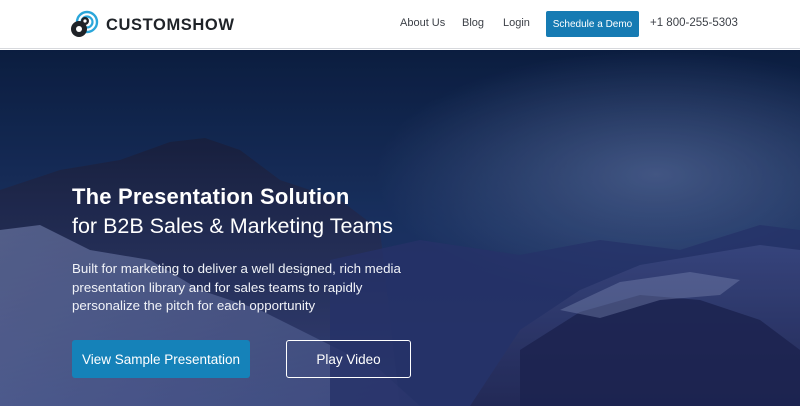 This screenshot has width=800, height=406. I want to click on play-video-button: Play Video, so click(348, 359).